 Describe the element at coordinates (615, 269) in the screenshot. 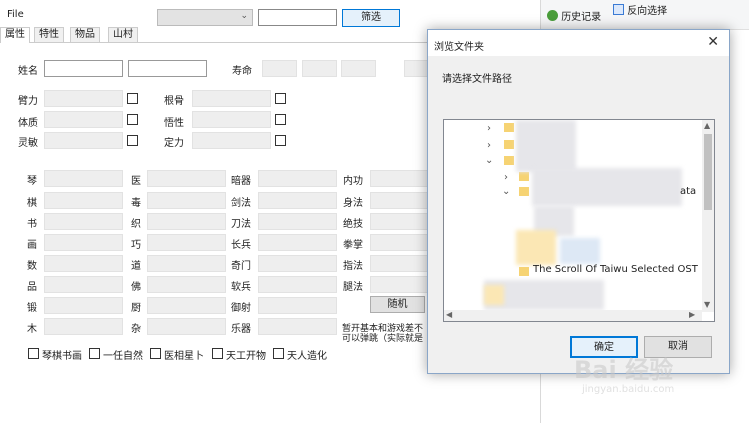

I see `tree-item-taiwu-ost: The Scroll Of Taiwu Selected OST` at that location.